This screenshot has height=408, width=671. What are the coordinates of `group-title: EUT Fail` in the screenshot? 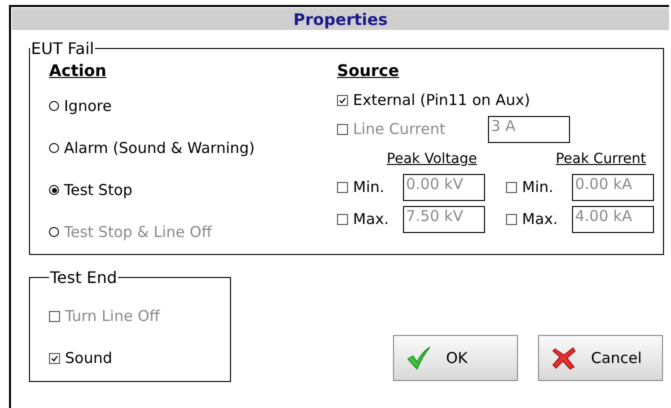 It's located at (63, 48).